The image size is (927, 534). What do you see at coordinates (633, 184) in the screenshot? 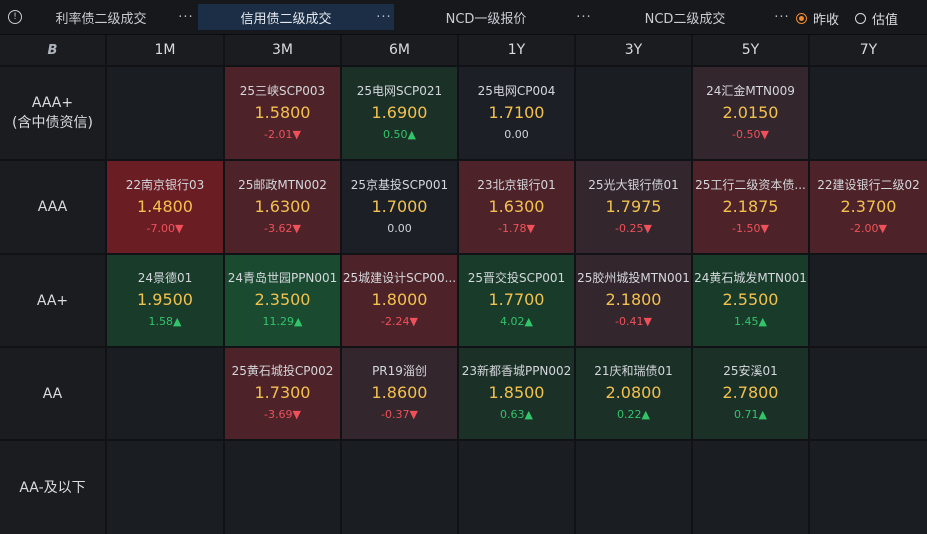
I see `bond-name: 25光大银行债01` at bounding box center [633, 184].